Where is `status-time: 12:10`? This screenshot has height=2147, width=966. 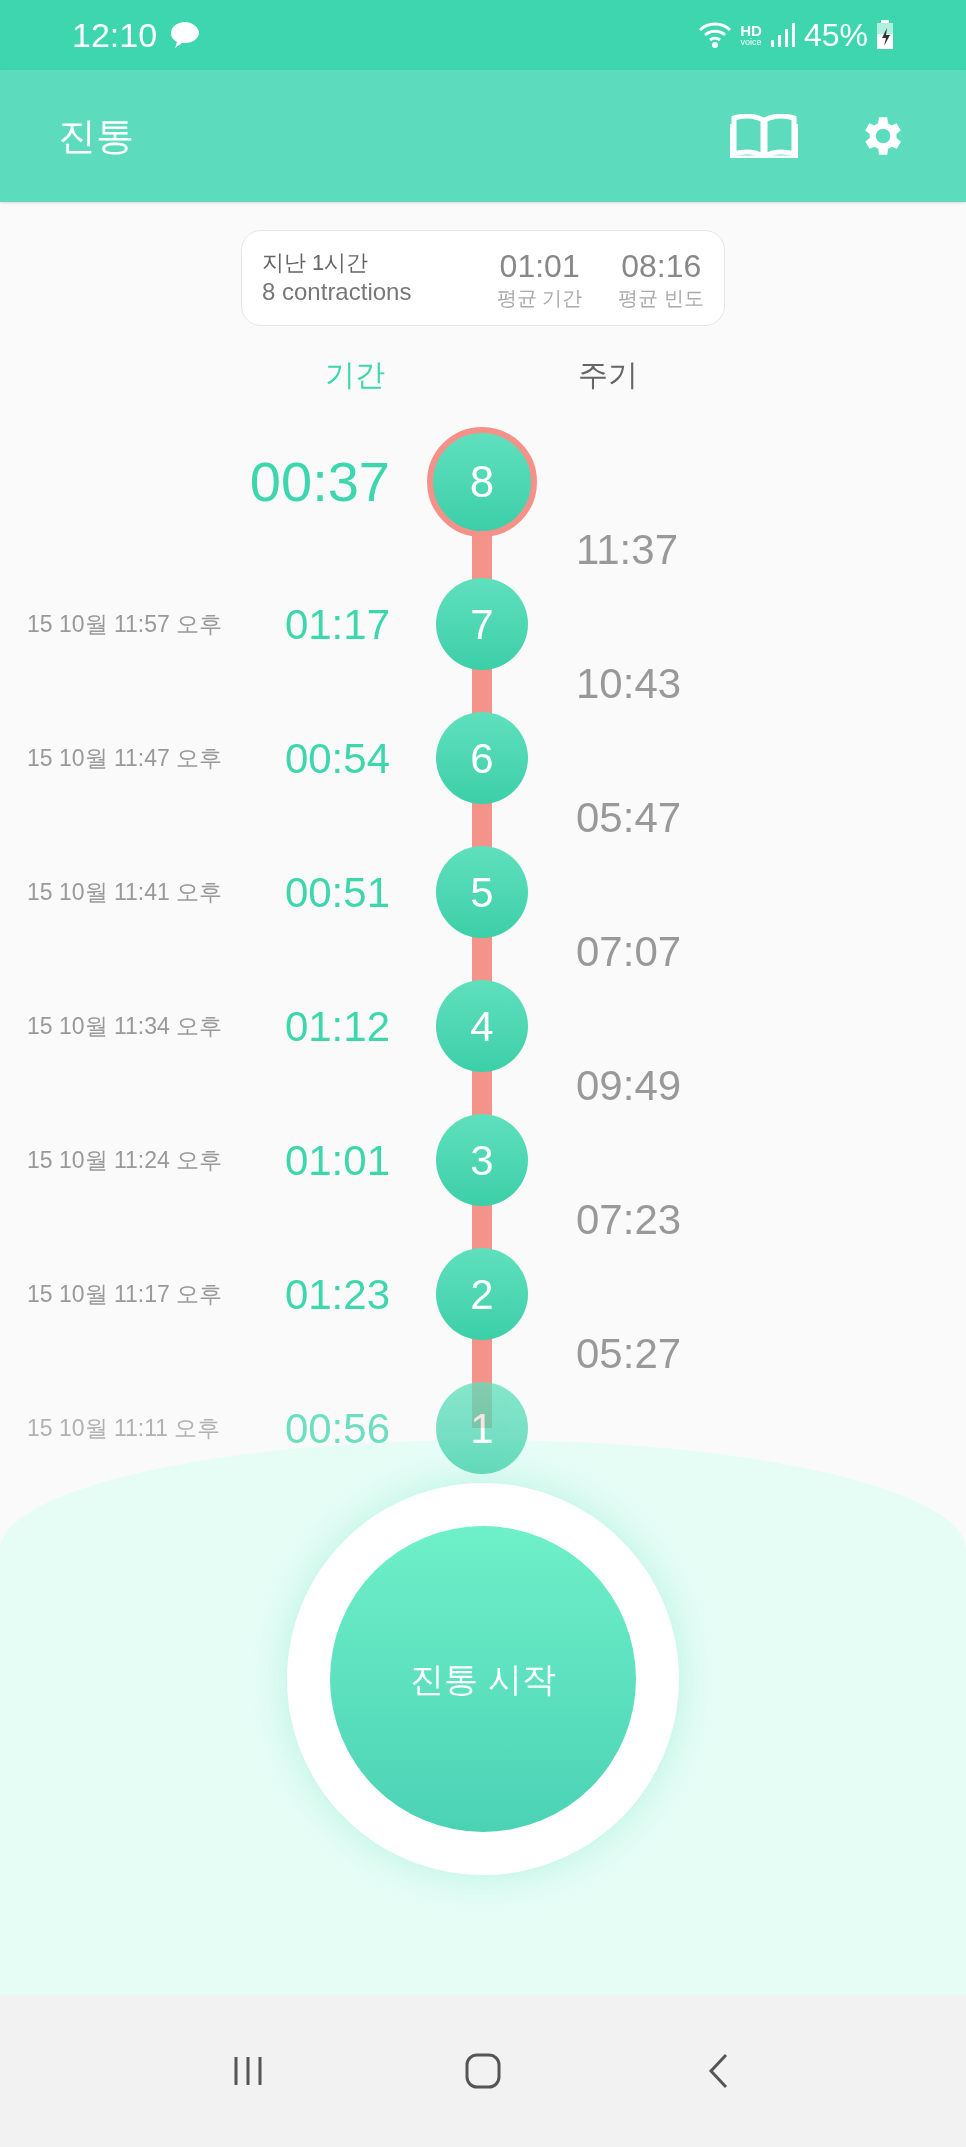
status-time: 12:10 is located at coordinates (115, 35).